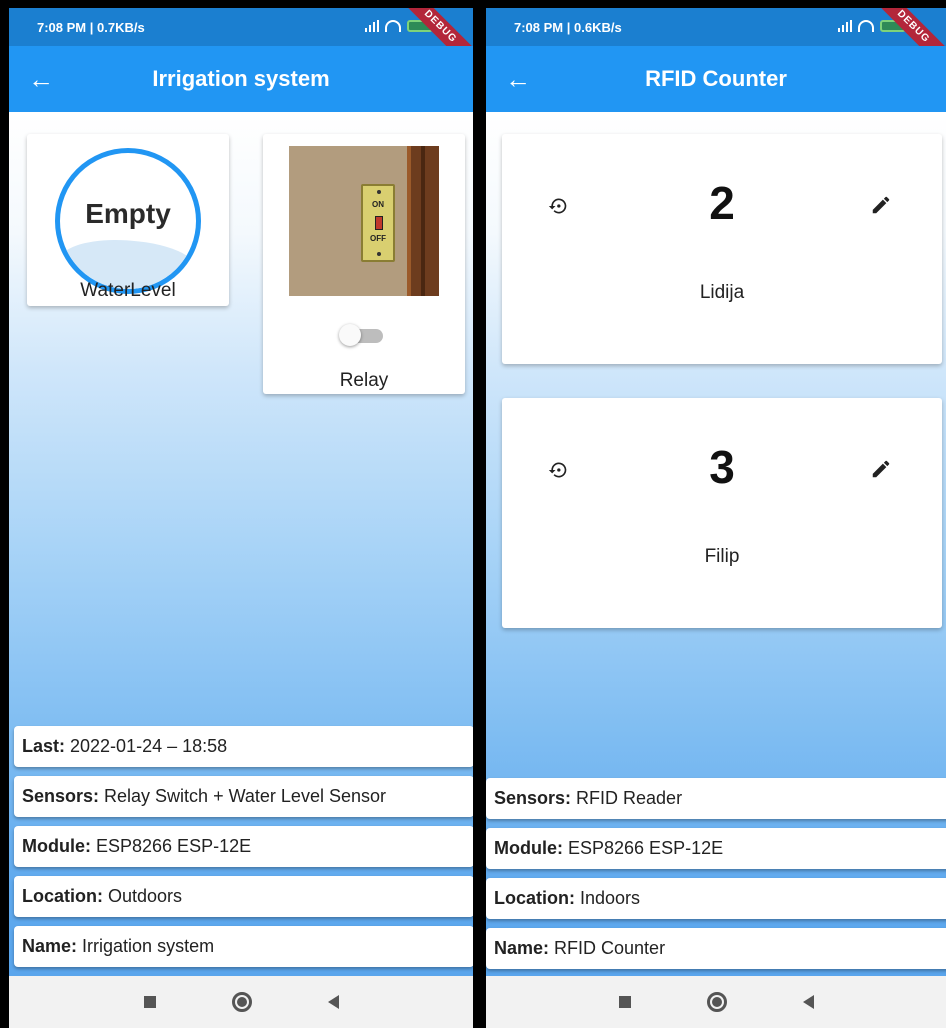 This screenshot has width=946, height=1028. I want to click on status-time: 7:08 PM | 0.7KB/s, so click(91, 27).